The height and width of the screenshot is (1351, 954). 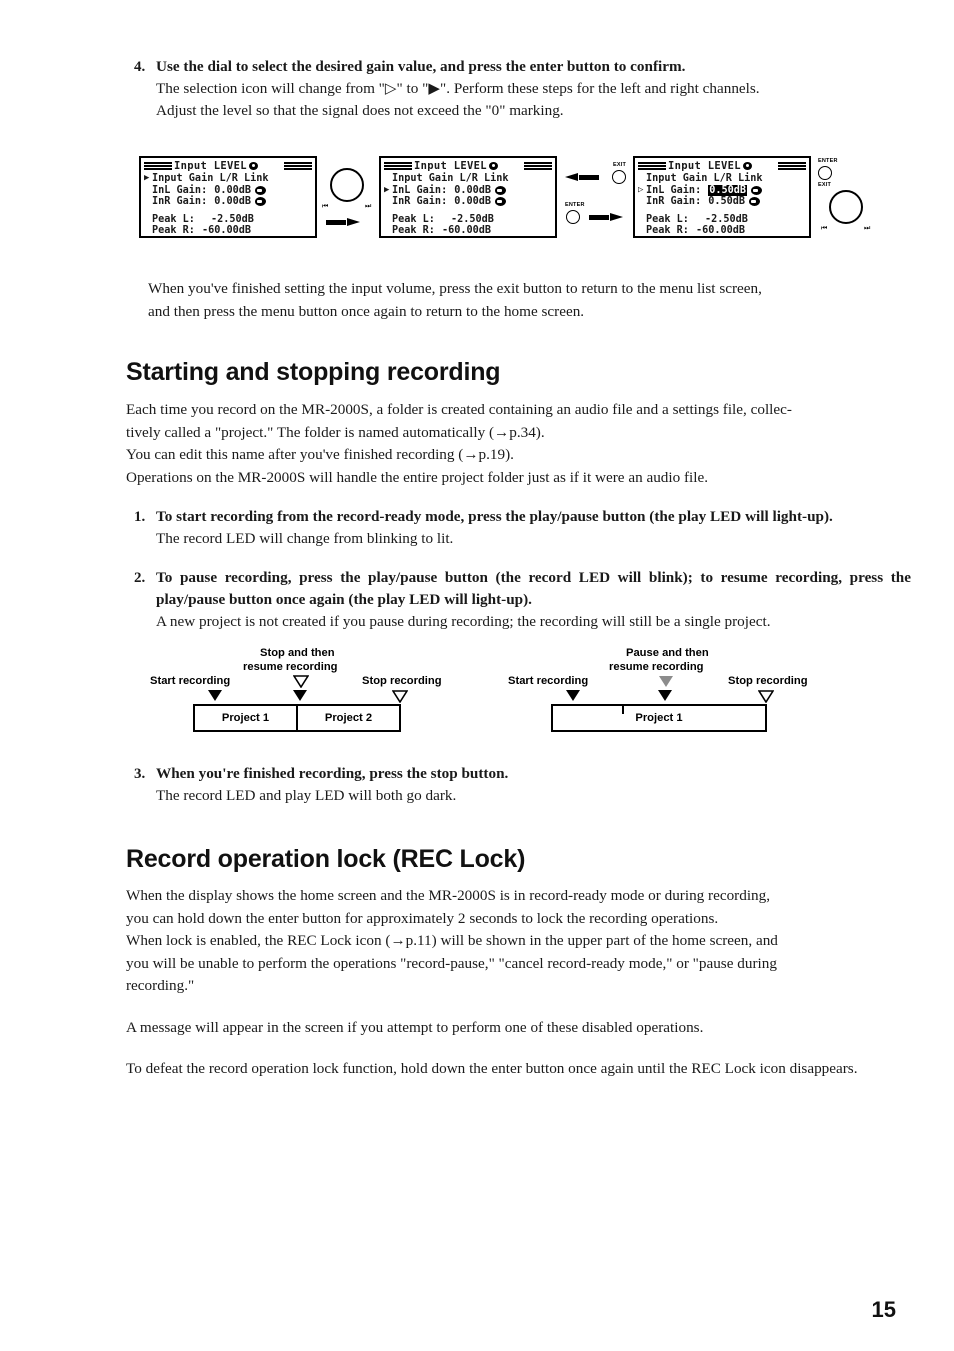 What do you see at coordinates (180, 201) in the screenshot?
I see `lcd-1-row-2-label: InR Gain:` at bounding box center [180, 201].